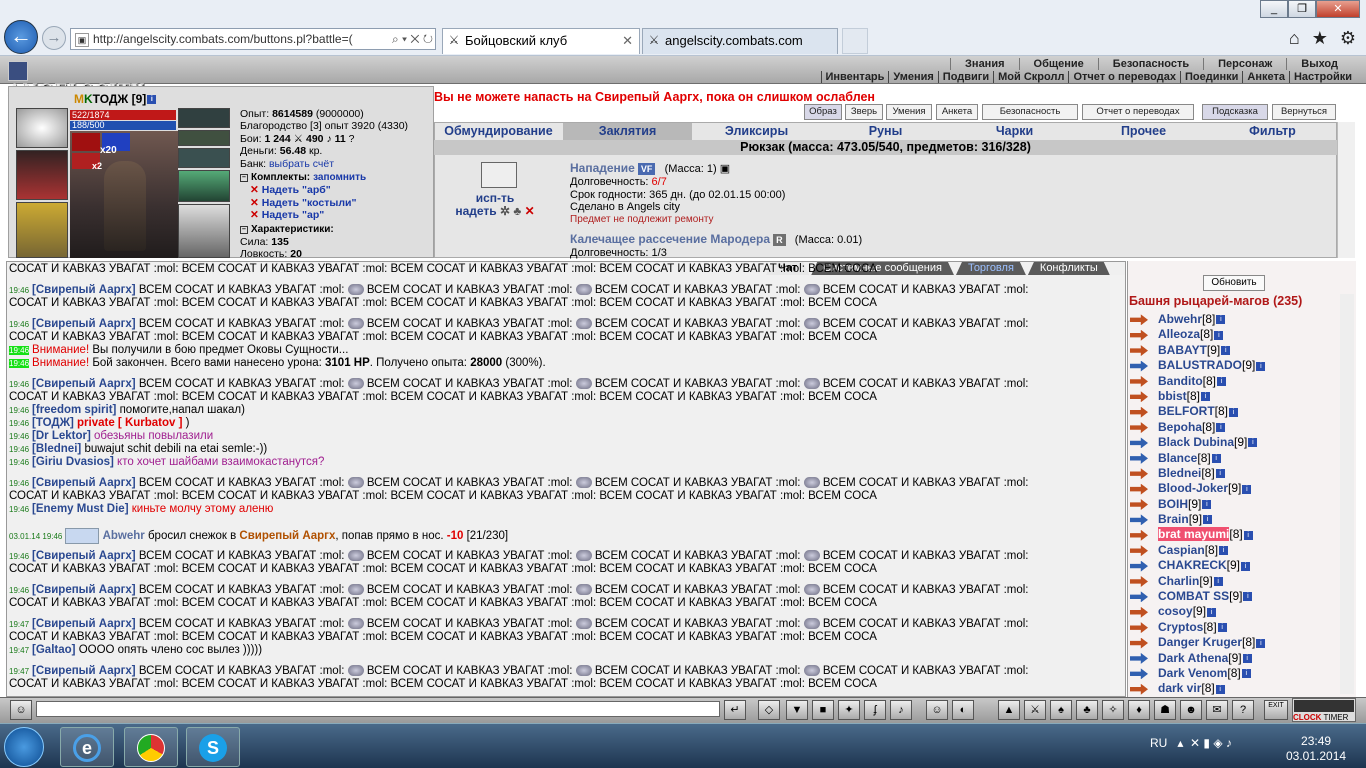 The width and height of the screenshot is (1366, 768). What do you see at coordinates (901, 710) in the screenshot?
I see `sound-icon: ♪` at bounding box center [901, 710].